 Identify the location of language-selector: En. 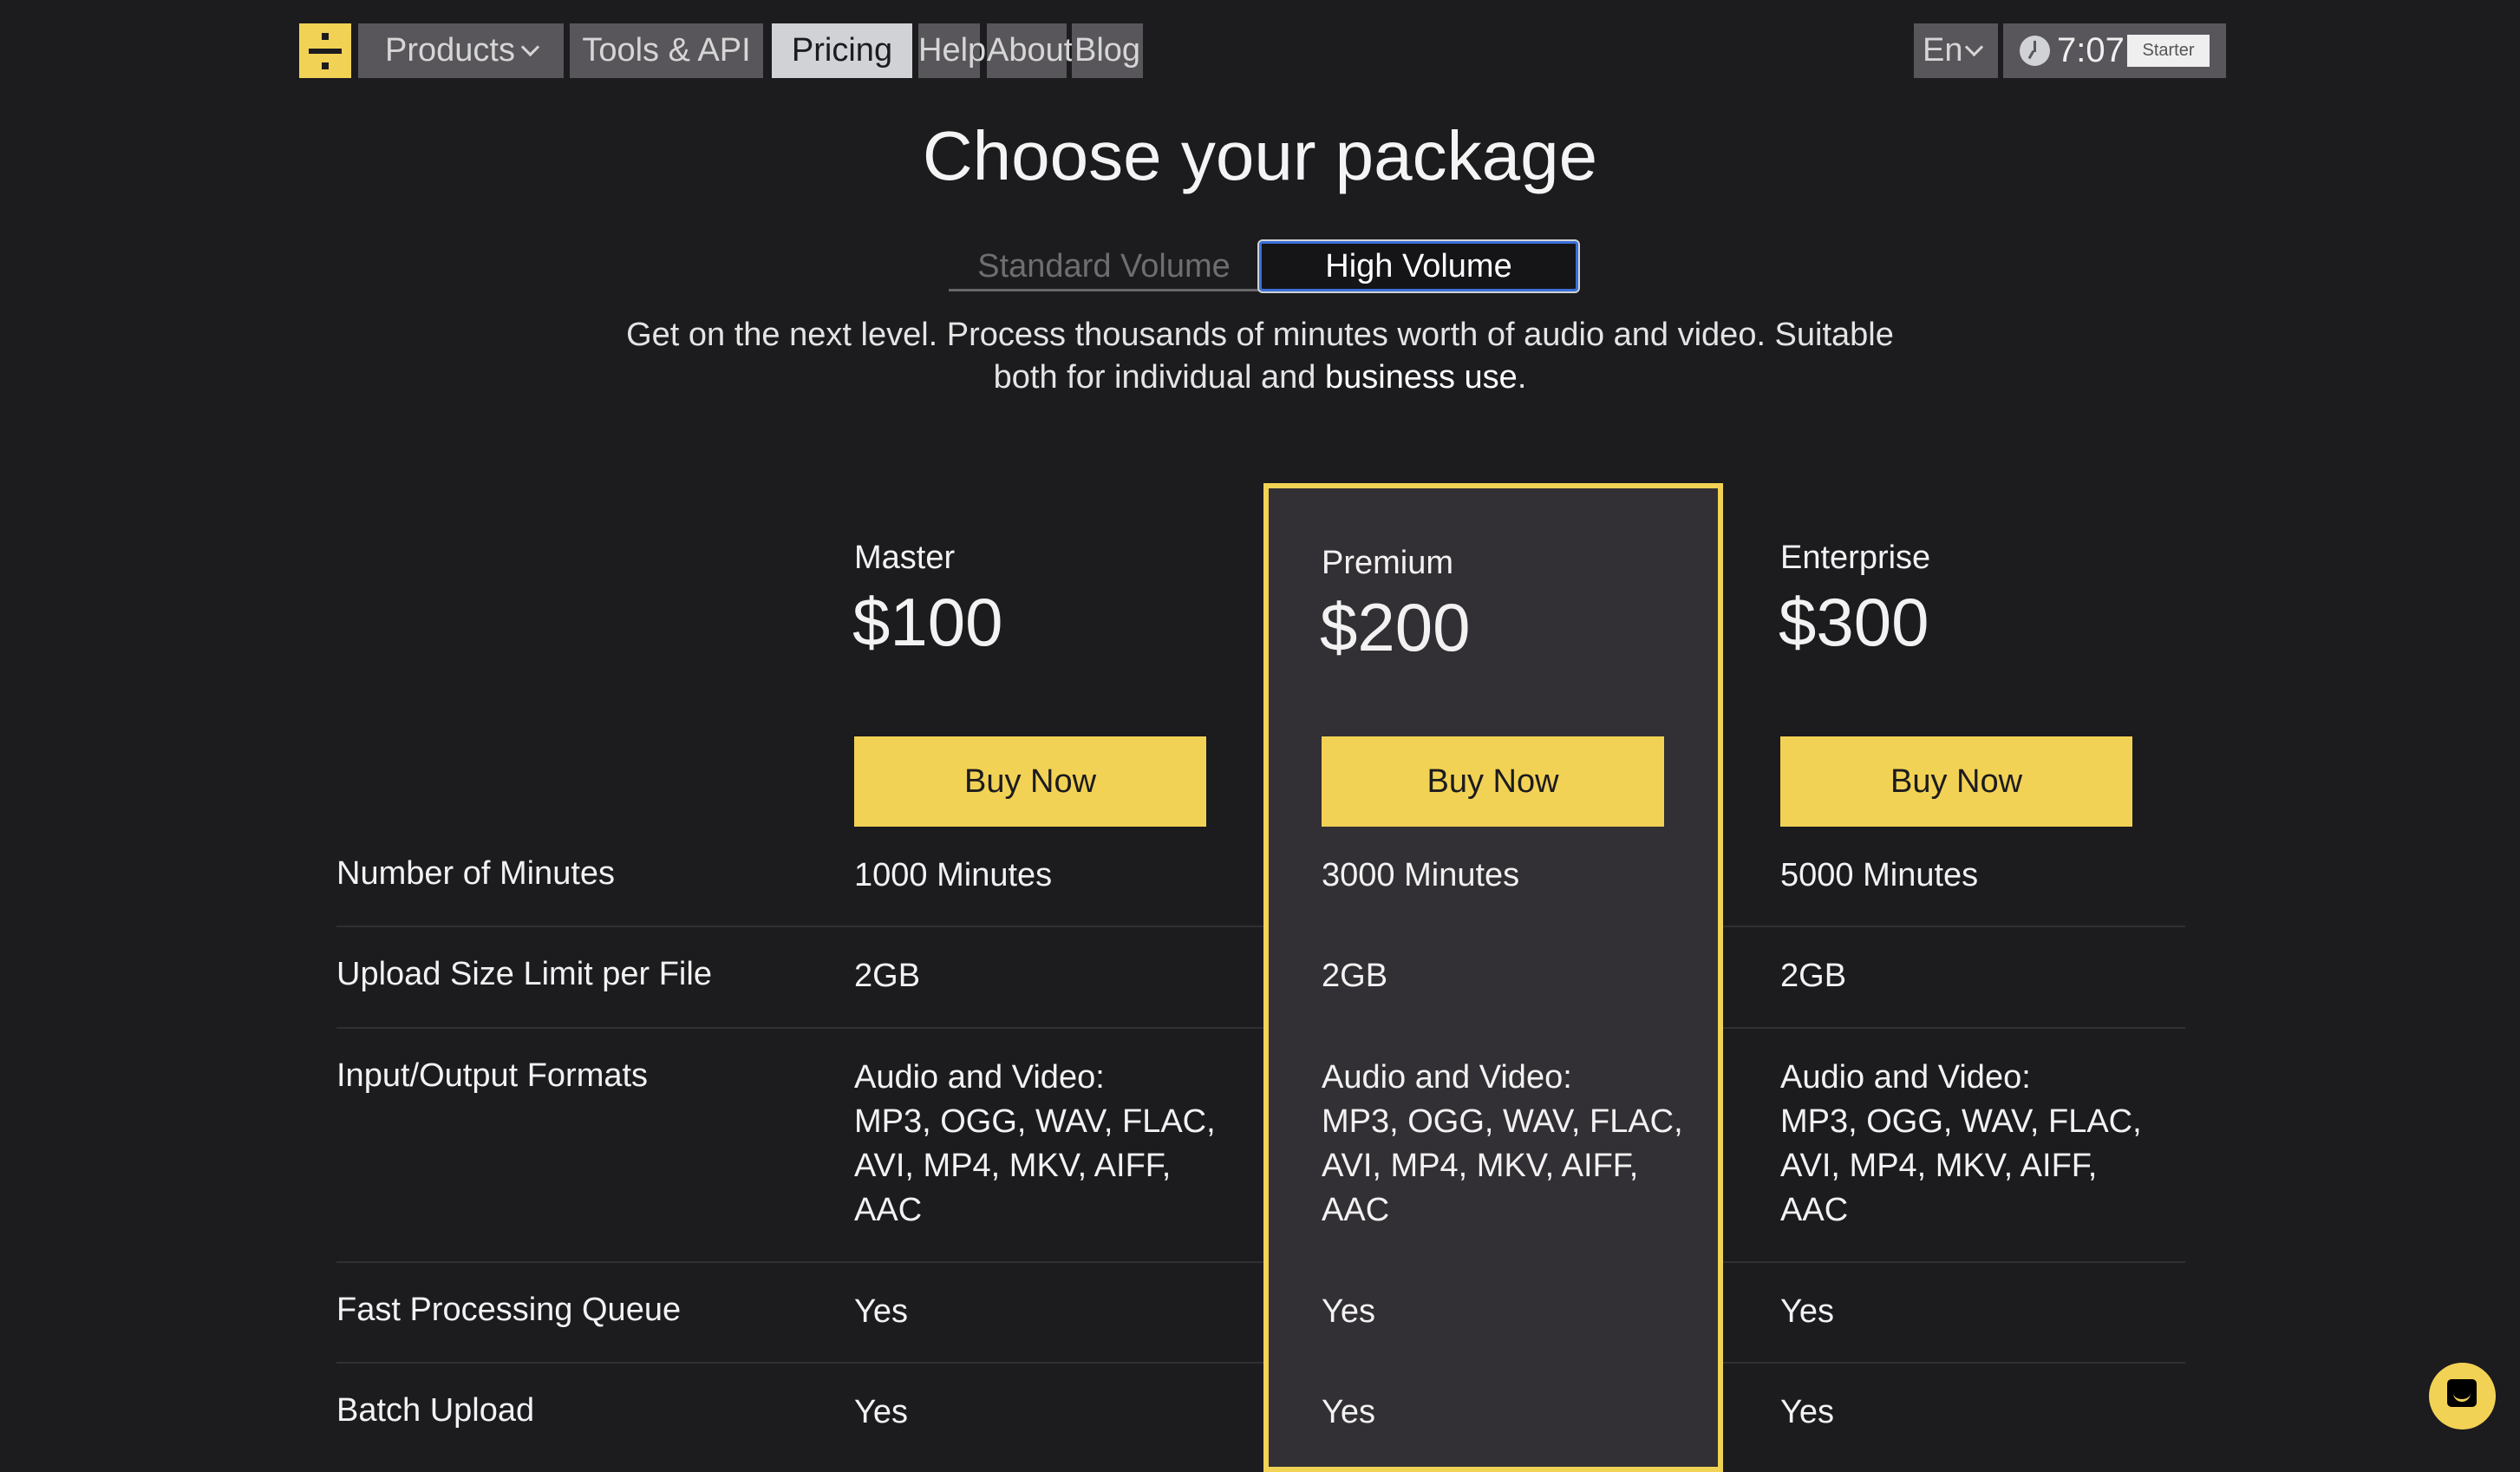
(1956, 50).